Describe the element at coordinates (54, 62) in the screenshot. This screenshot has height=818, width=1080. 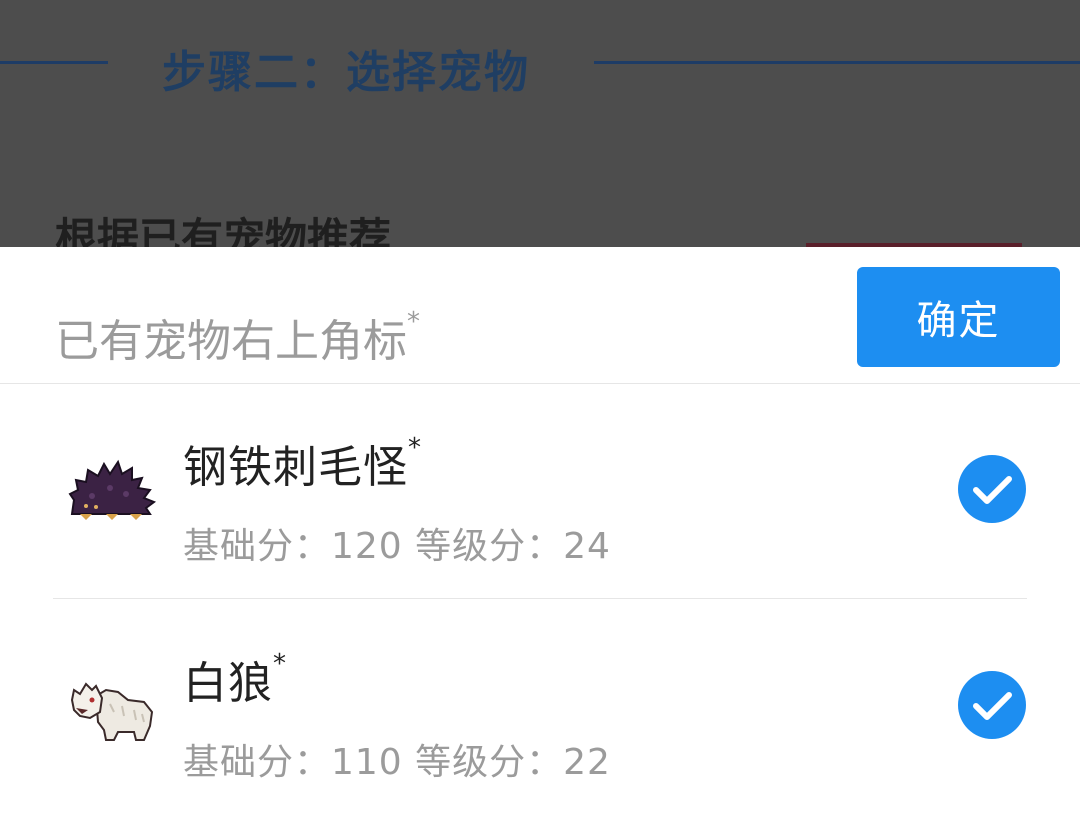
I see `step-divider-left` at that location.